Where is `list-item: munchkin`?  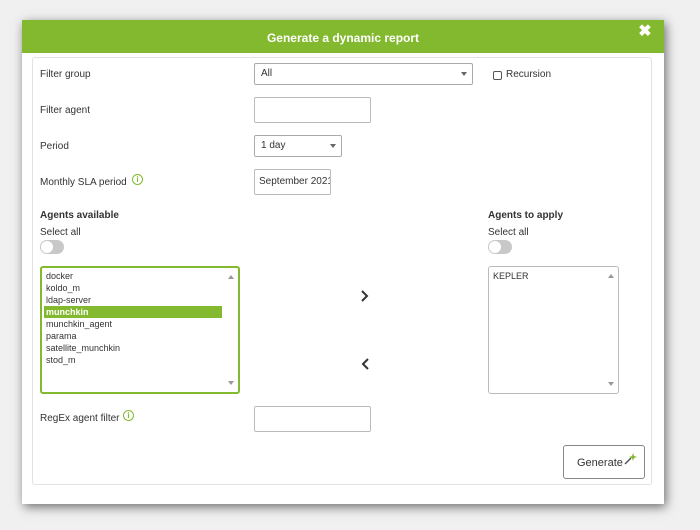 list-item: munchkin is located at coordinates (133, 312).